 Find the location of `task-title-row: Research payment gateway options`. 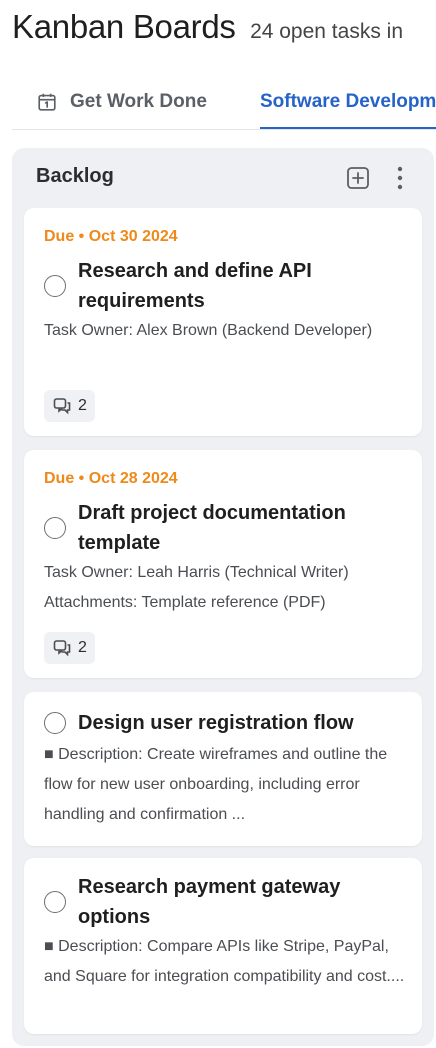

task-title-row: Research payment gateway options is located at coordinates (221, 902).